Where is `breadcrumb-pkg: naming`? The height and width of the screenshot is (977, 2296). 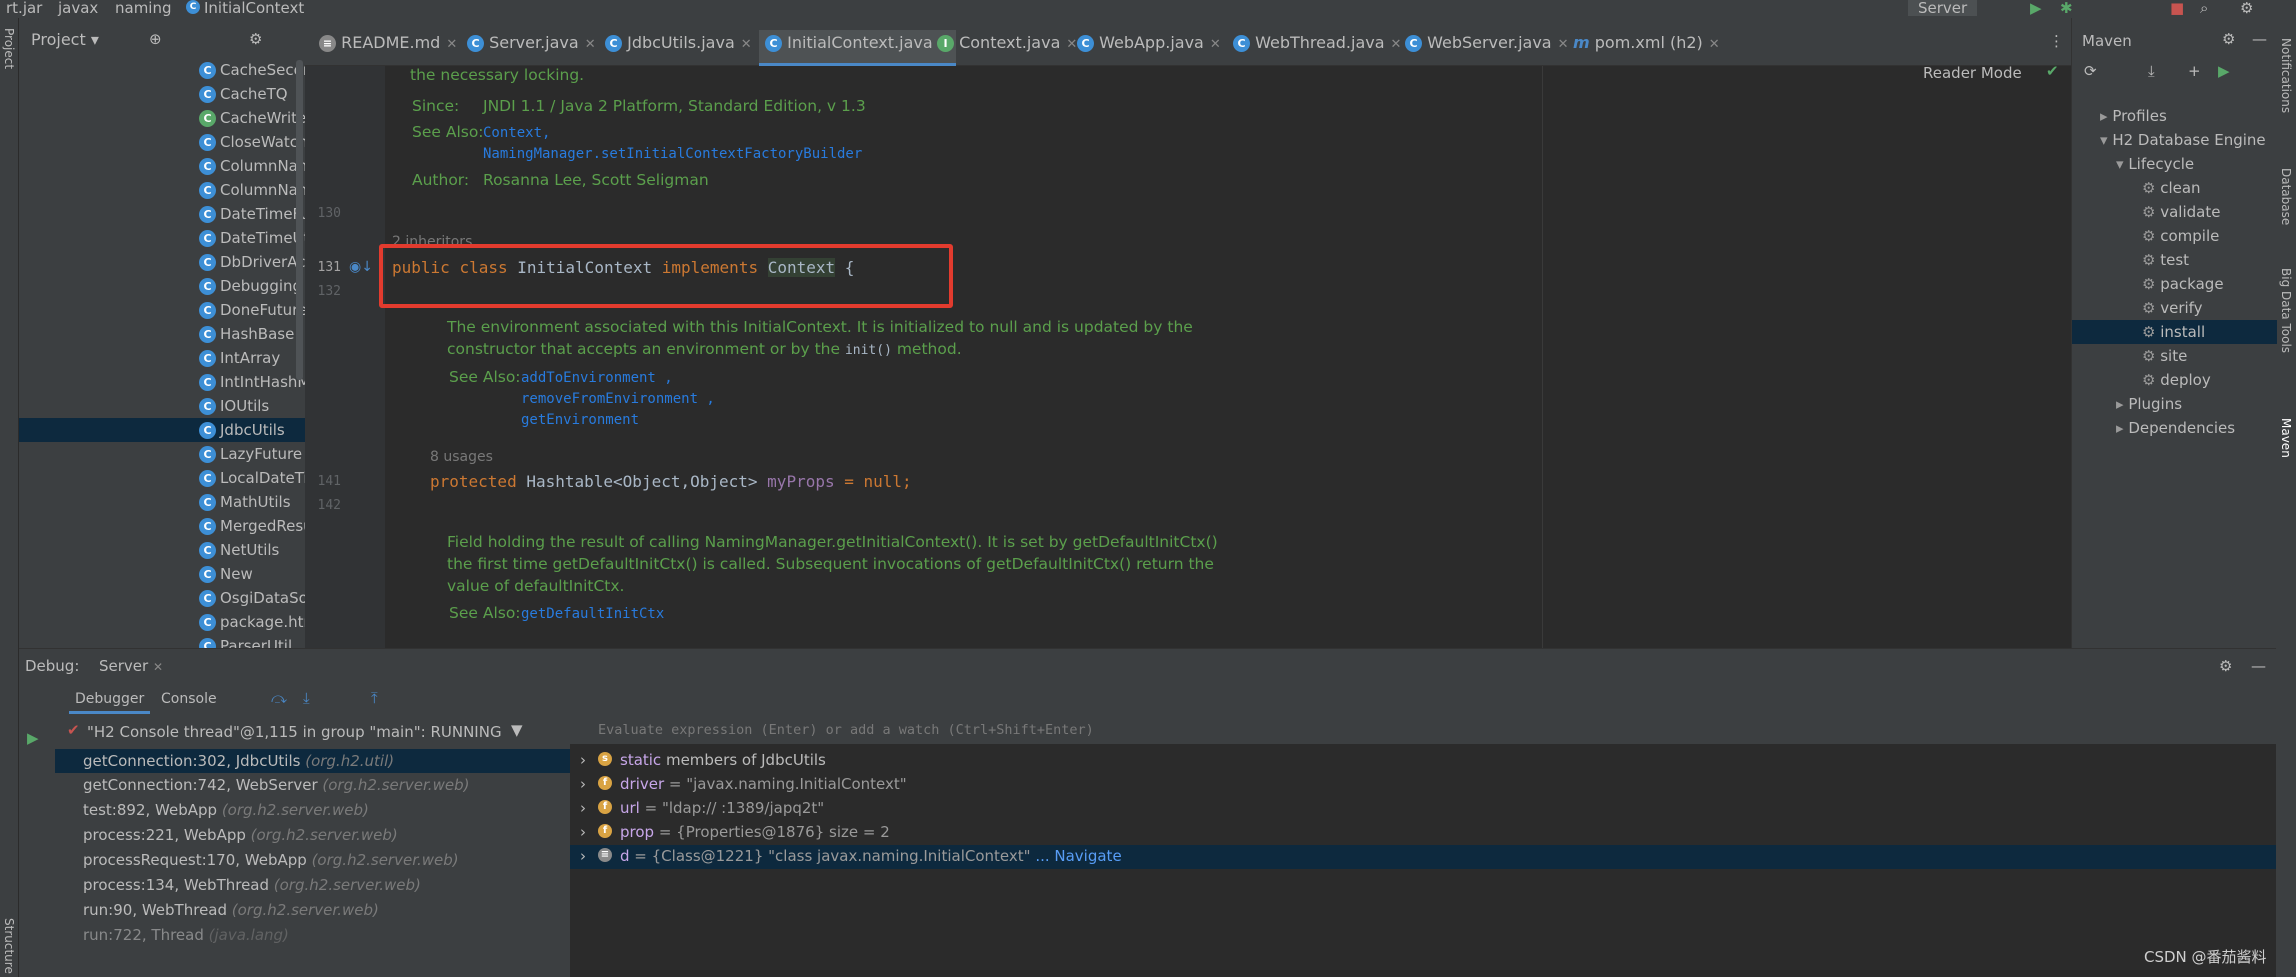 breadcrumb-pkg: naming is located at coordinates (143, 8).